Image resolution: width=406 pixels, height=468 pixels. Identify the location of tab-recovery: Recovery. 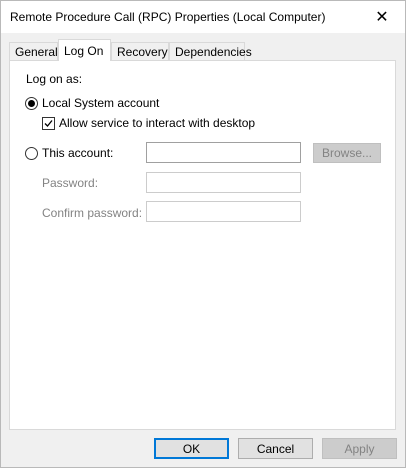
(140, 51).